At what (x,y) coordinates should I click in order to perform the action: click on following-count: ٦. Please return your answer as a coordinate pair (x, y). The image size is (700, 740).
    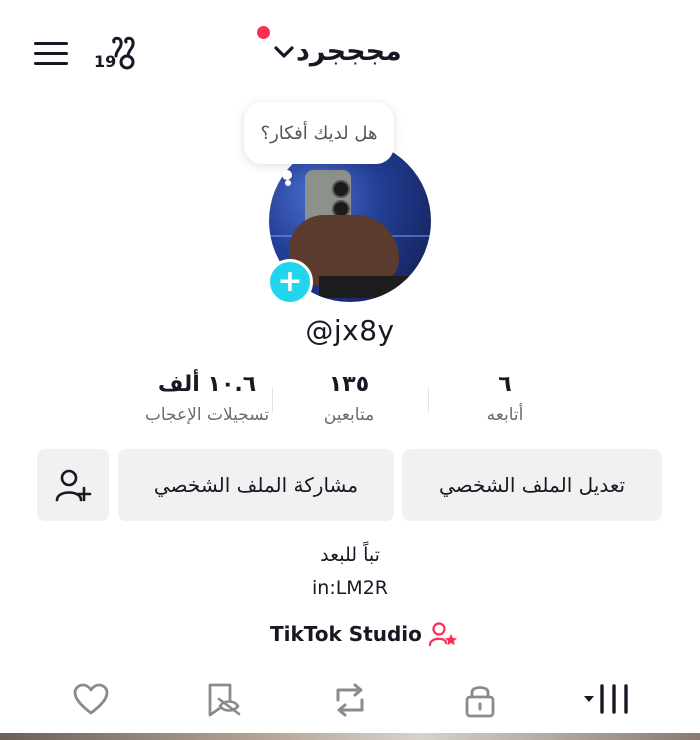
    Looking at the image, I should click on (505, 384).